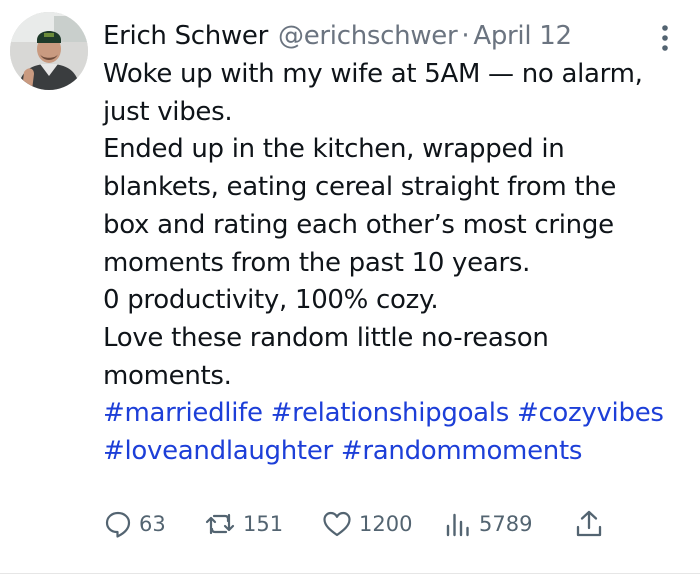 This screenshot has width=700, height=574. Describe the element at coordinates (167, 375) in the screenshot. I see `post-line: moments.` at that location.